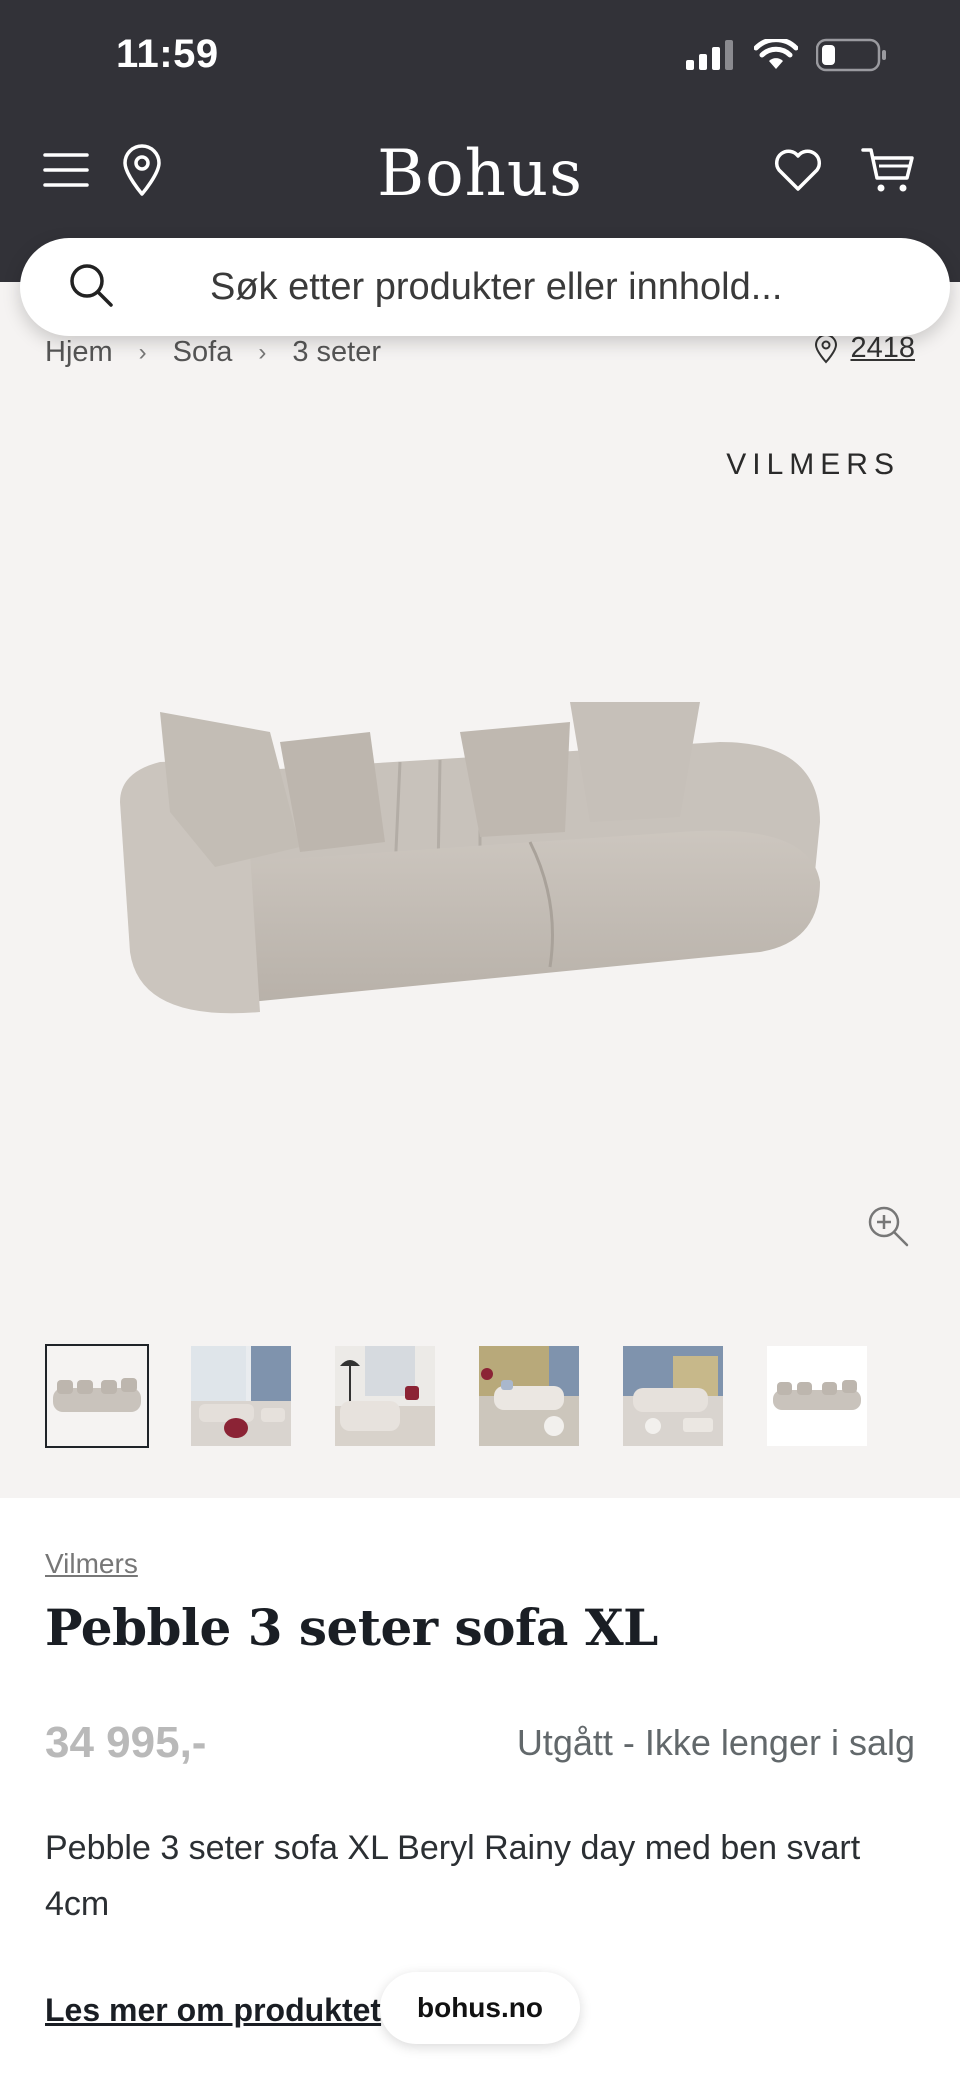 Image resolution: width=960 pixels, height=2077 pixels. I want to click on product-price: 34 995,-, so click(126, 1742).